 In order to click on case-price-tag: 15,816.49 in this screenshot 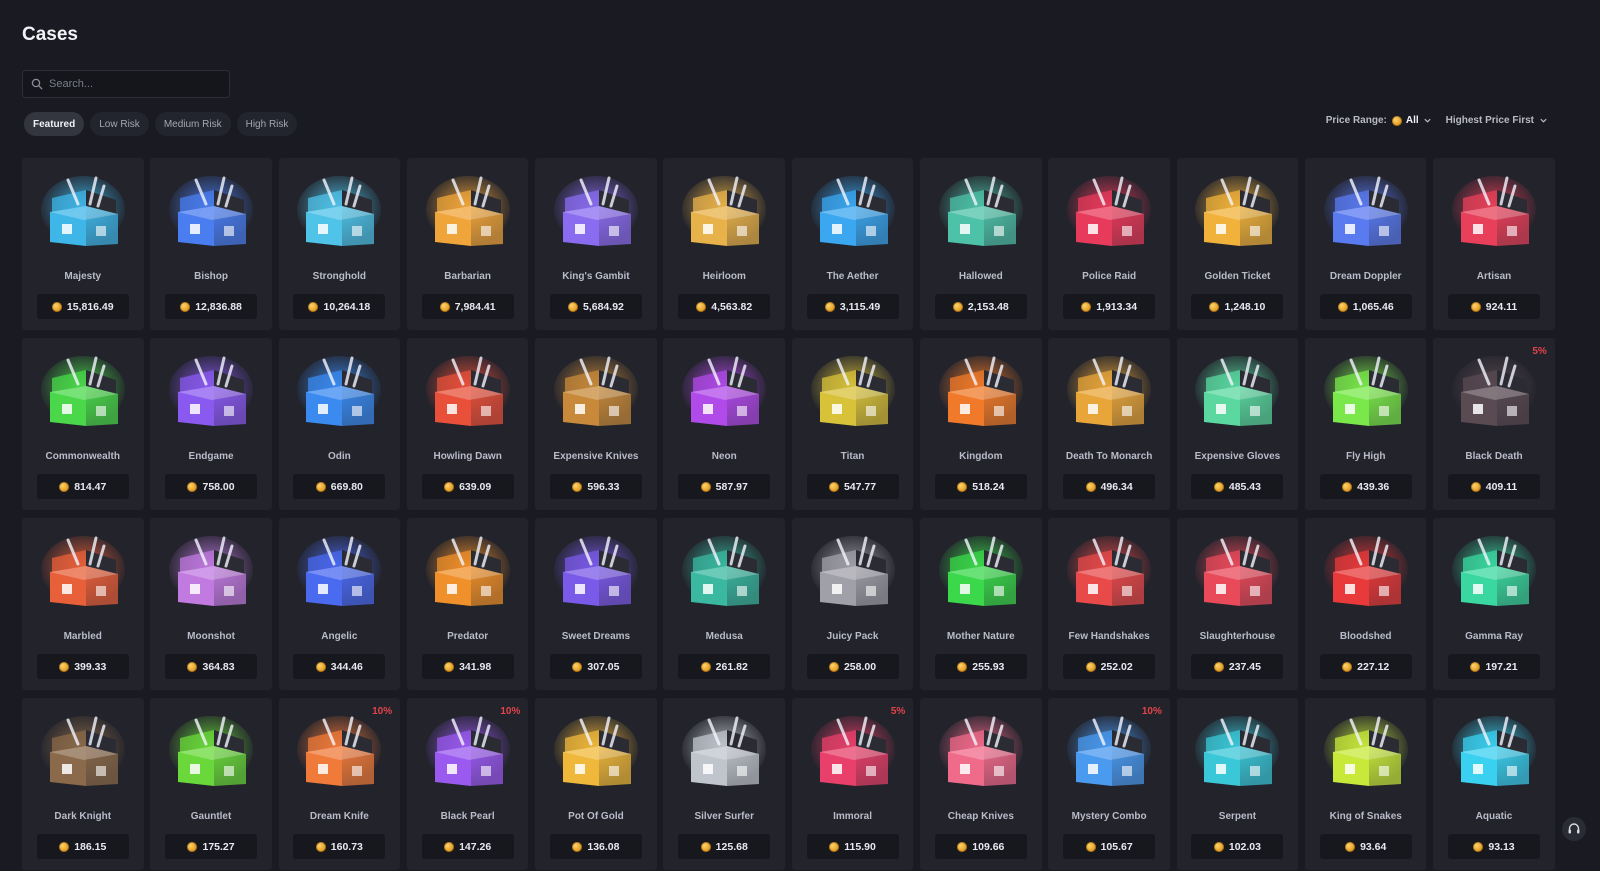, I will do `click(82, 306)`.